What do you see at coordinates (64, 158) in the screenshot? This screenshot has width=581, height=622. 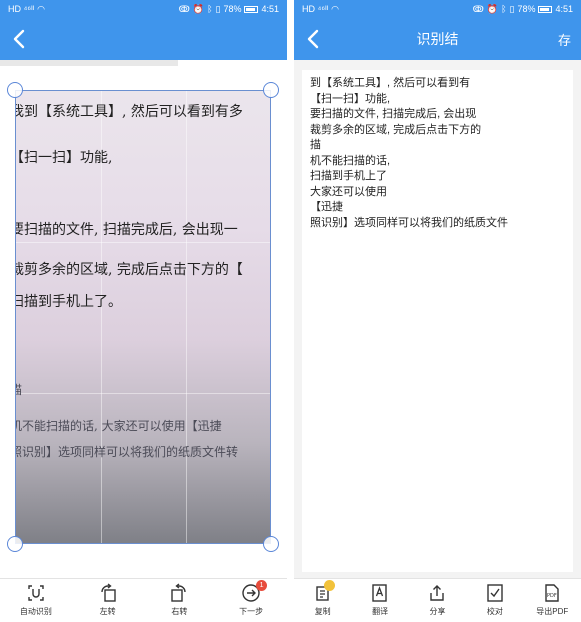 I see `photo-text-line: 【扫一扫】功能,` at bounding box center [64, 158].